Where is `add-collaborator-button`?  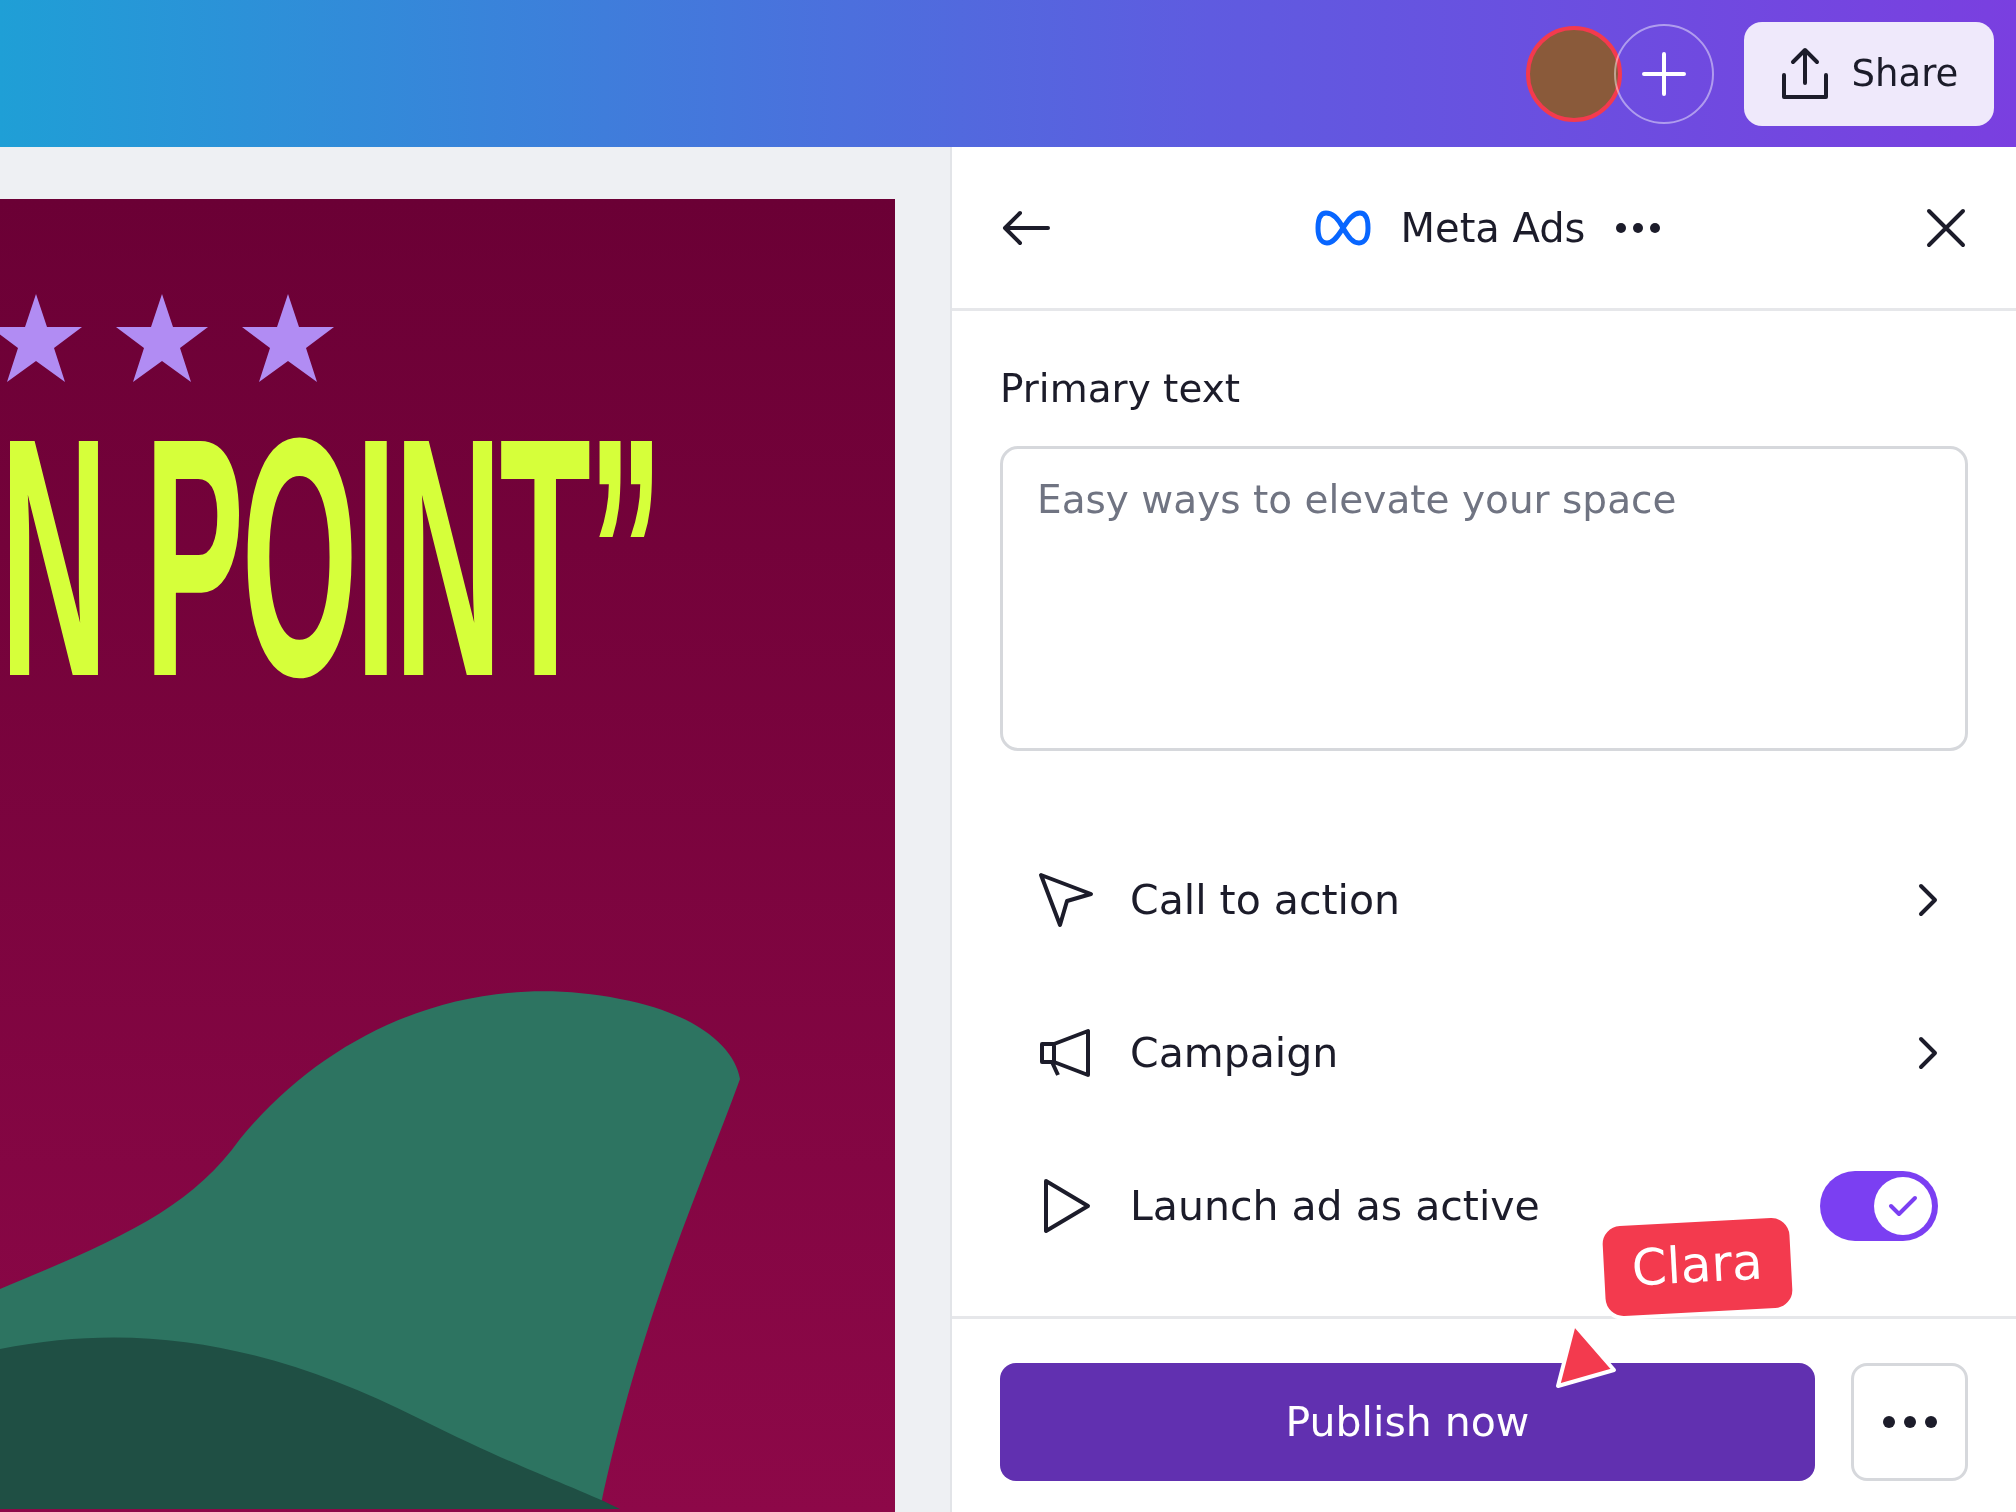
add-collaborator-button is located at coordinates (1664, 73).